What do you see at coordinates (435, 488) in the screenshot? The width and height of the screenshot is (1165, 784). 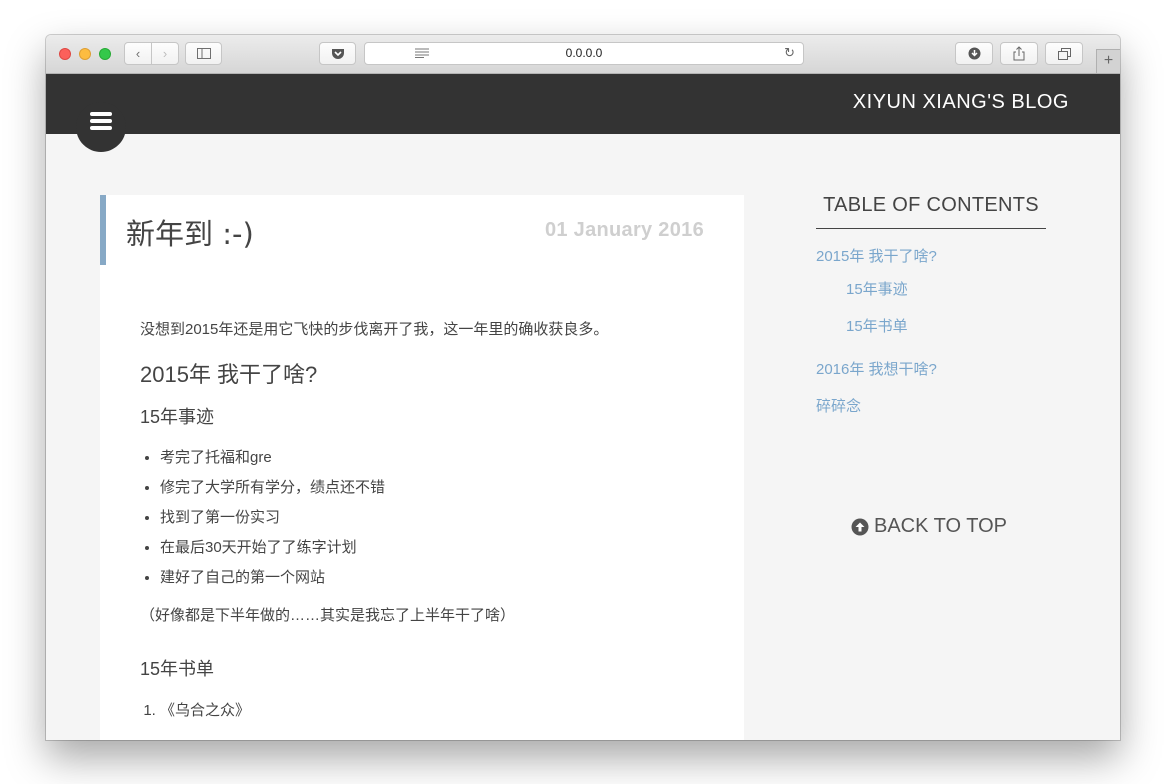 I see `list-item: 修完了大学所有学分，绩点还不错` at bounding box center [435, 488].